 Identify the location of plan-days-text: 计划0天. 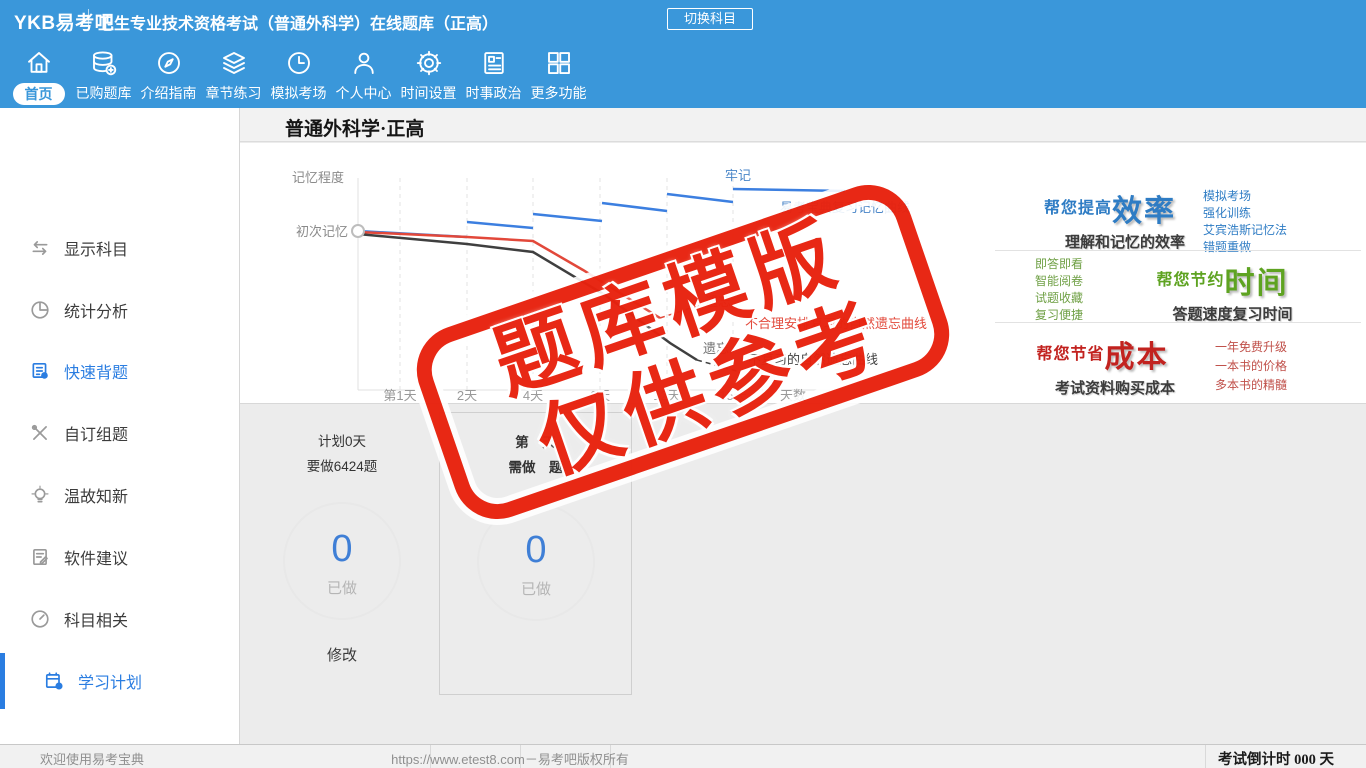
(341, 441).